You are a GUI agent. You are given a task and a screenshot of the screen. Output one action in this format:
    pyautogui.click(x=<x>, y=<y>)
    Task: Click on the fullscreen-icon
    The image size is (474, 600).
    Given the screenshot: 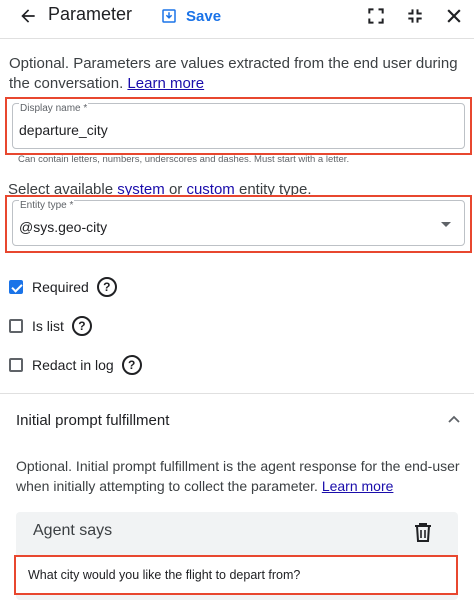 What is the action you would take?
    pyautogui.click(x=376, y=16)
    